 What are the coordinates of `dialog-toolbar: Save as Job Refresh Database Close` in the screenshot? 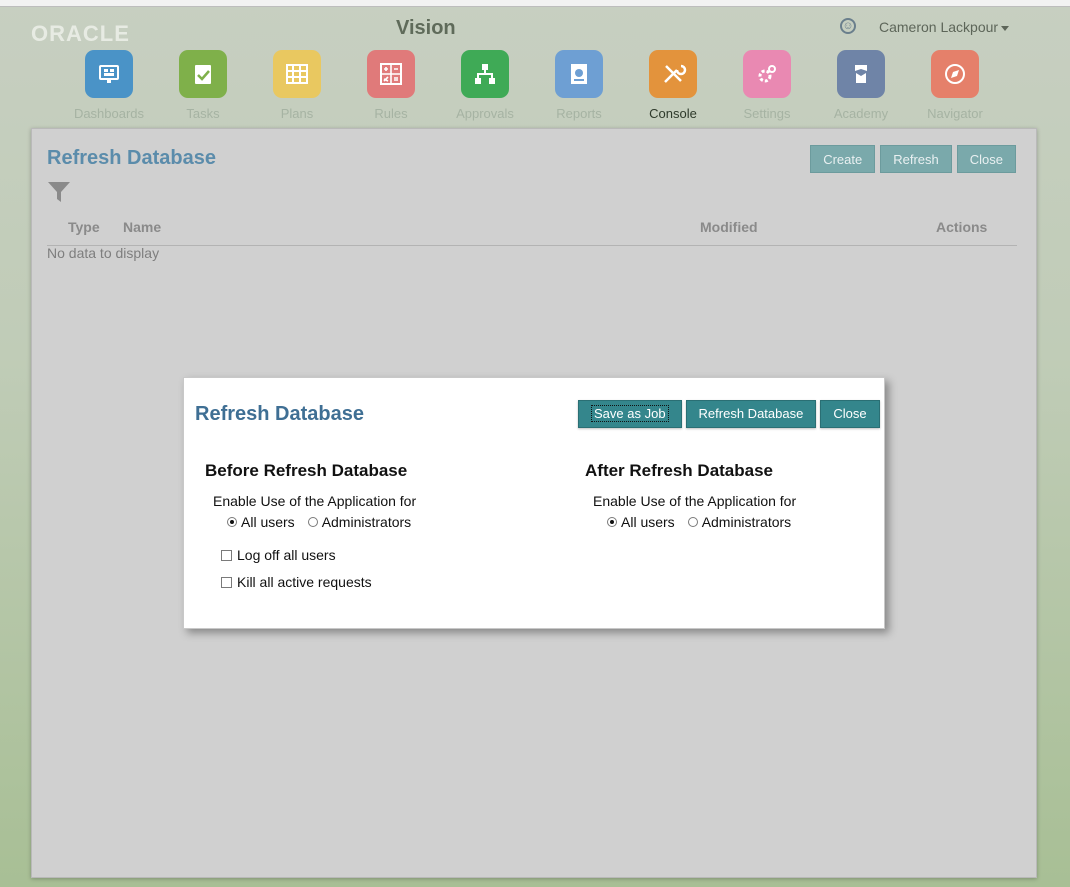 It's located at (729, 414).